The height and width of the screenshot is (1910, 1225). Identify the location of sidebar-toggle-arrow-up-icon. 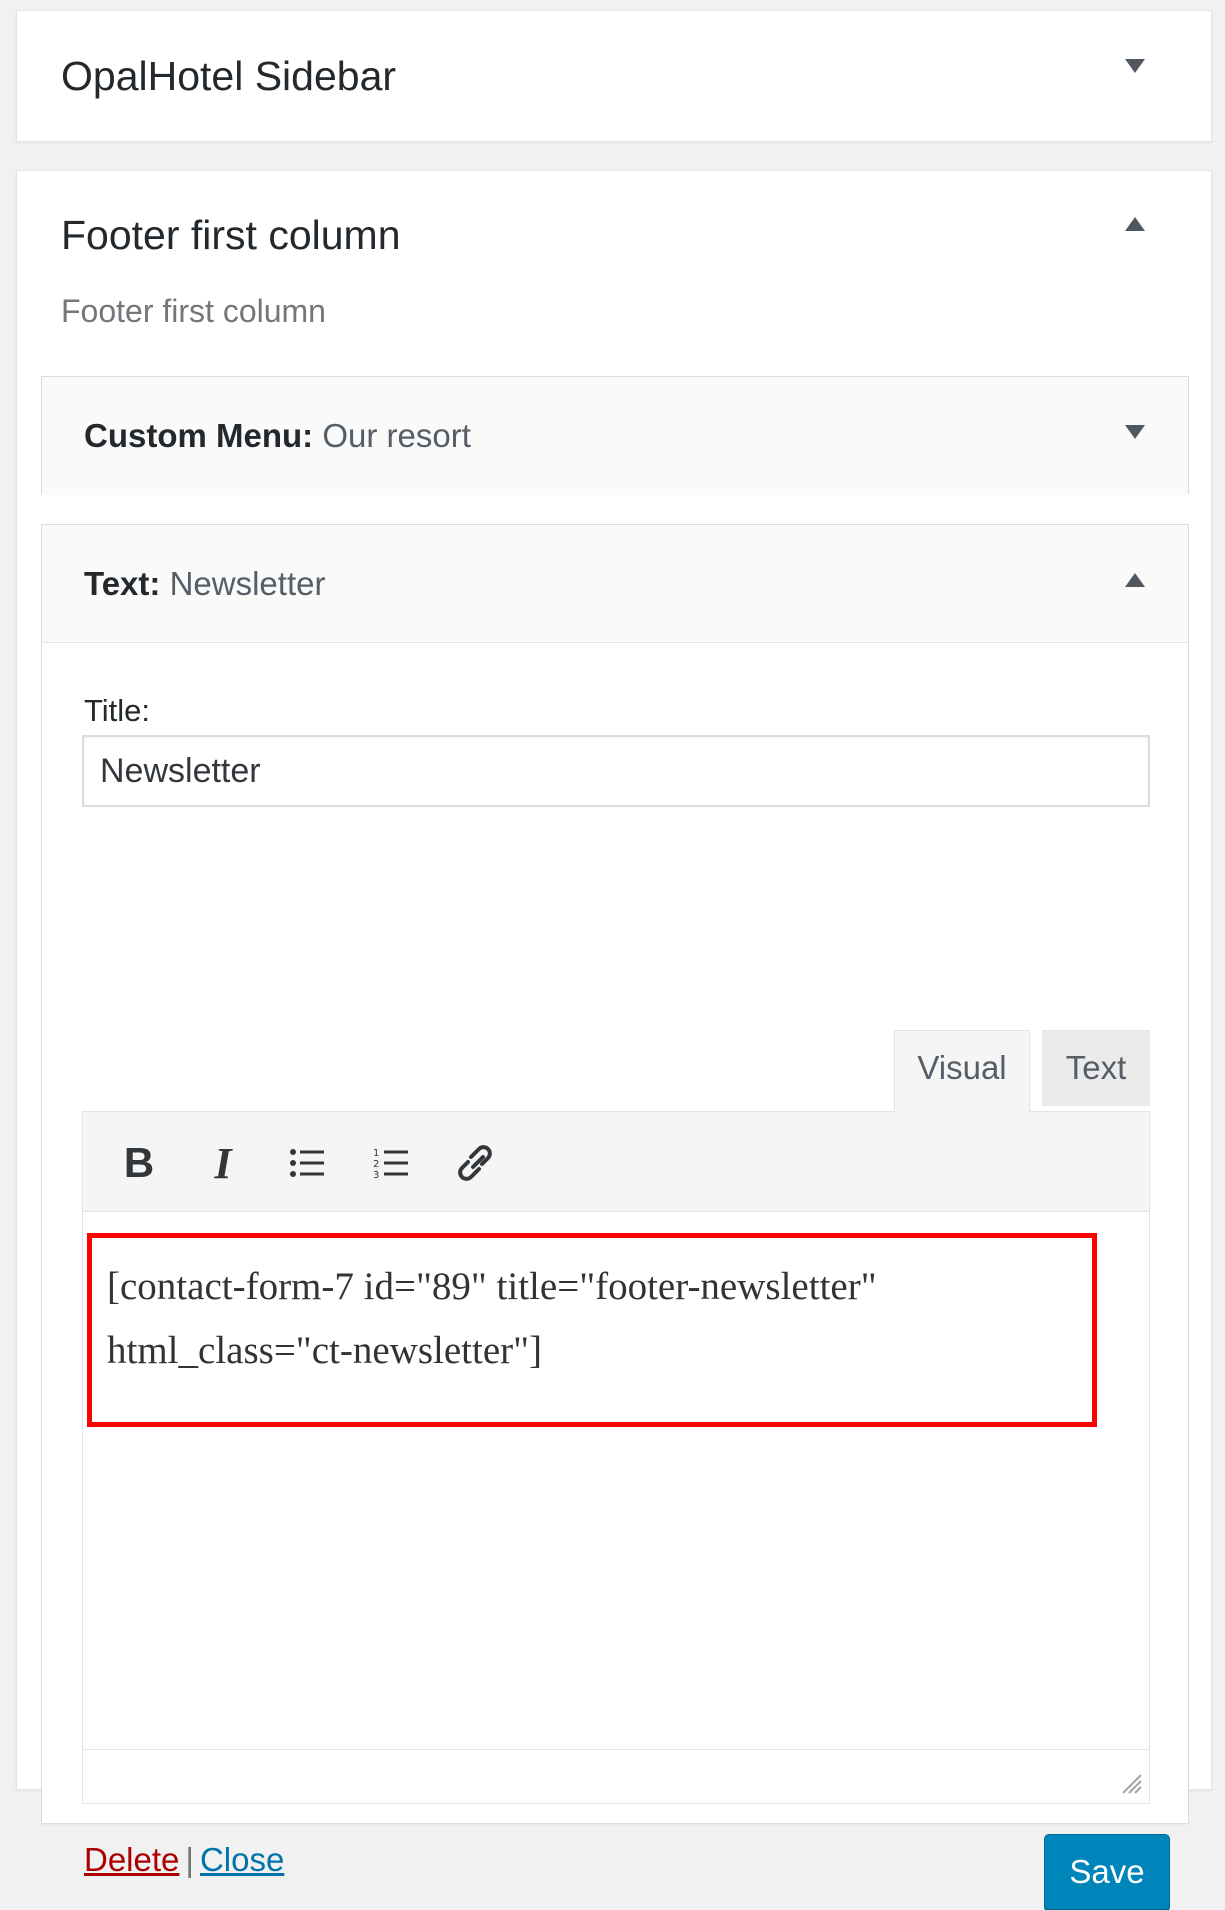
(1135, 227).